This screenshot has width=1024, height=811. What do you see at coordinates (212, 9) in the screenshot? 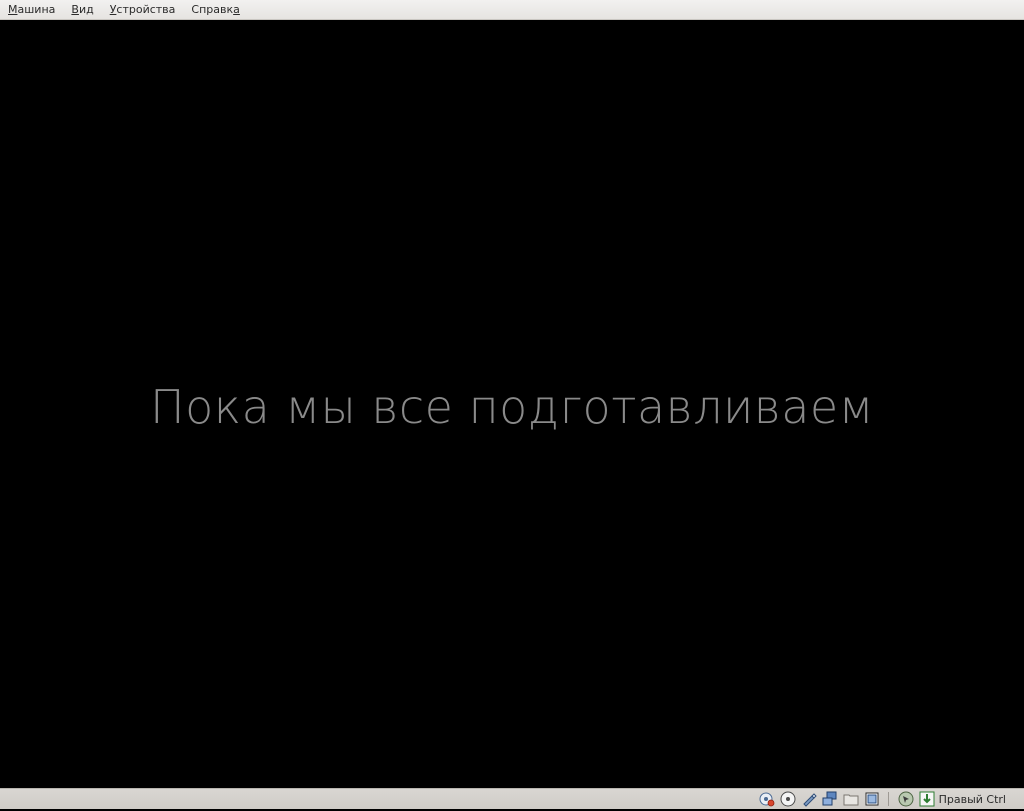
I see `menu-help-label: Справк` at bounding box center [212, 9].